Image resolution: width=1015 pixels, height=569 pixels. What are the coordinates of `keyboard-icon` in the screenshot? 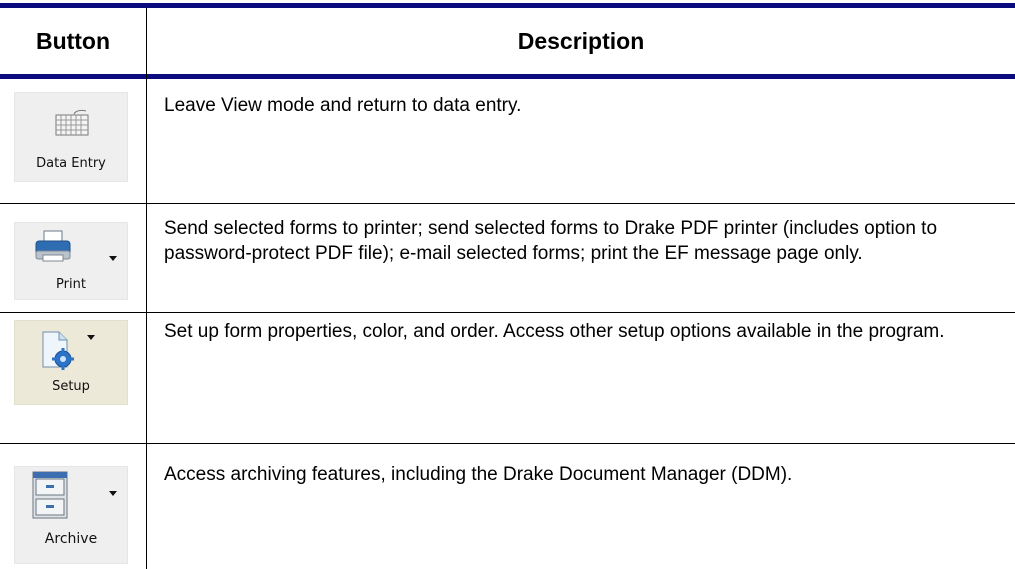 It's located at (72, 122).